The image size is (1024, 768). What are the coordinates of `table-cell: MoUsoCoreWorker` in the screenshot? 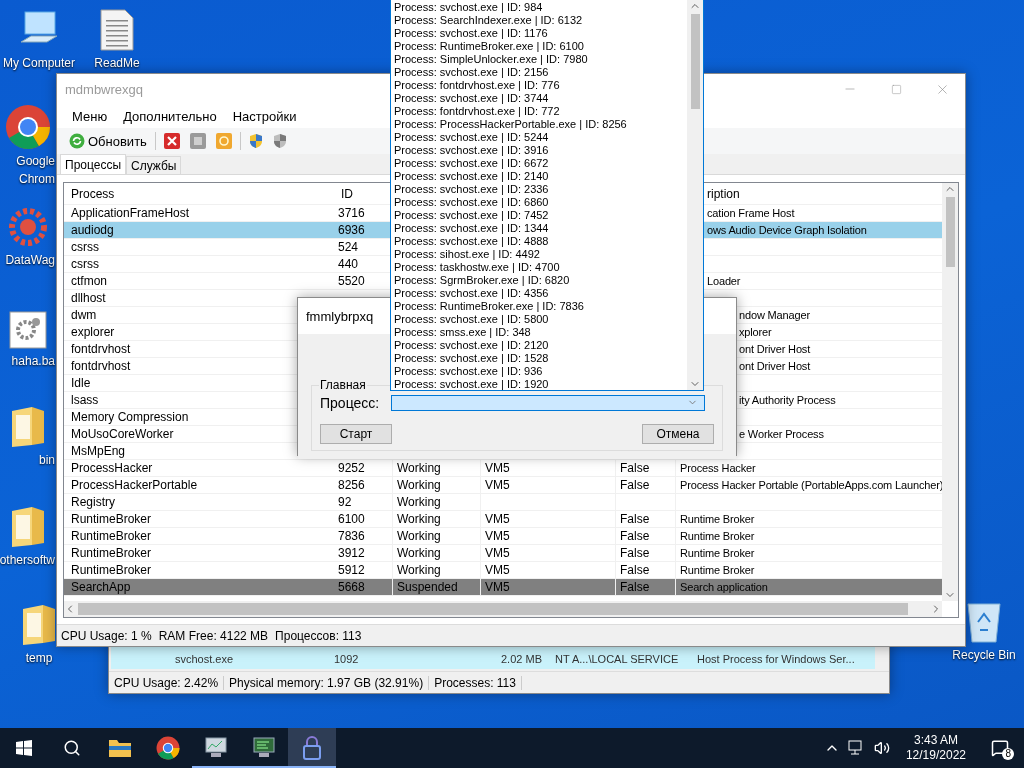 It's located at (122, 434).